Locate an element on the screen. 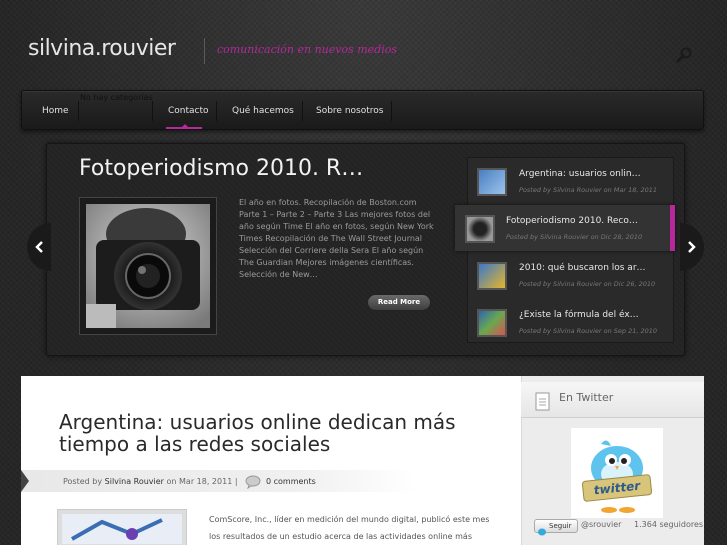  chevron-right-icon is located at coordinates (692, 247).